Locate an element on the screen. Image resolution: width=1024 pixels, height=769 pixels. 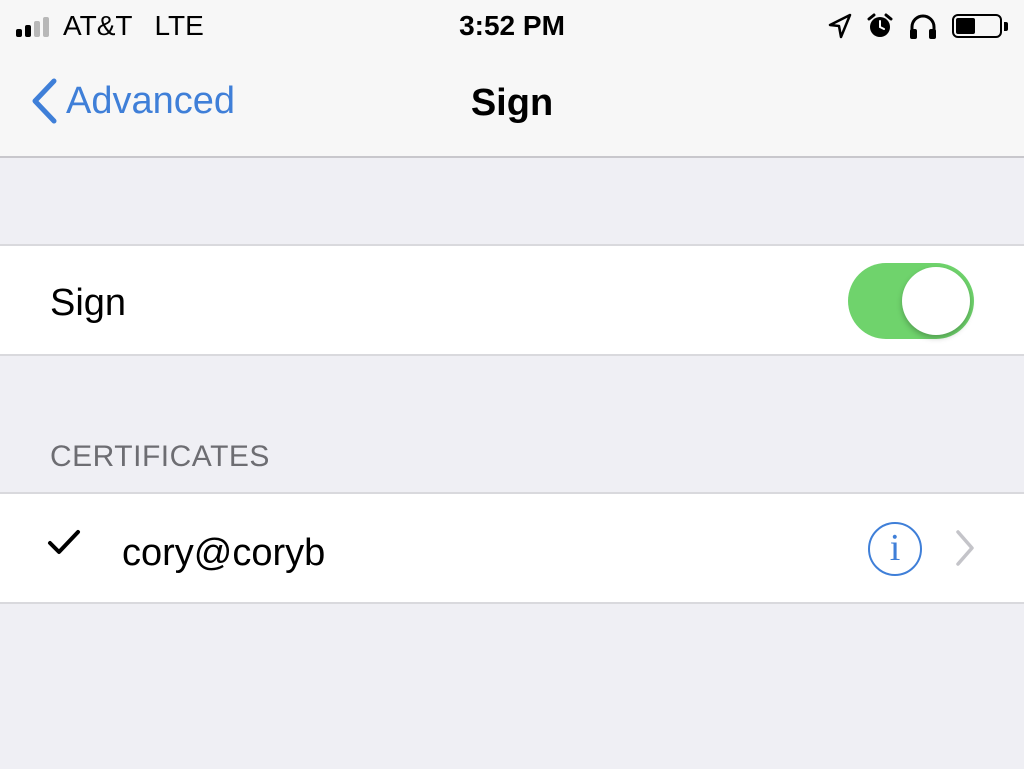
sign-cell: Sign is located at coordinates (512, 300).